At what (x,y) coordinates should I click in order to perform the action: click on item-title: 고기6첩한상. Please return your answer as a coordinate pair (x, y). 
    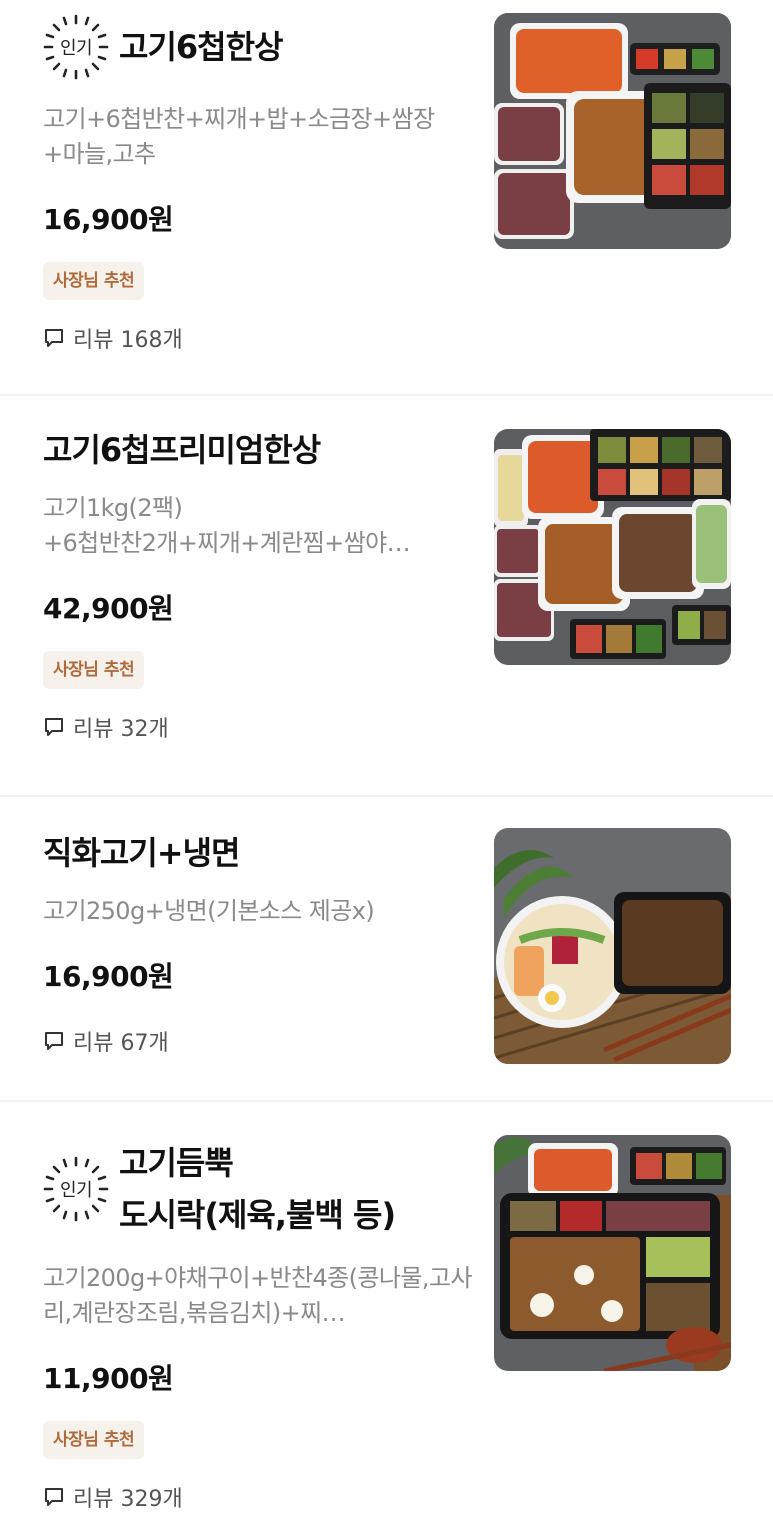
    Looking at the image, I should click on (201, 47).